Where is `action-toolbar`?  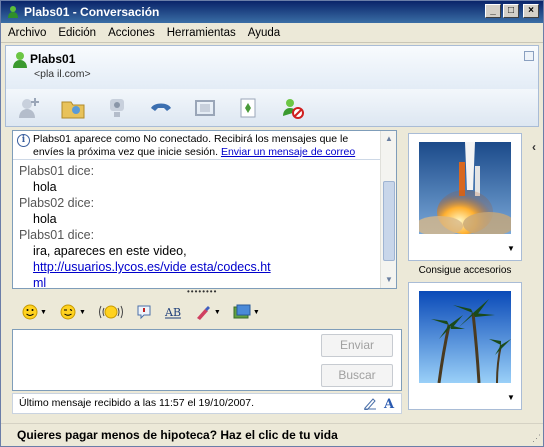 action-toolbar is located at coordinates (272, 108).